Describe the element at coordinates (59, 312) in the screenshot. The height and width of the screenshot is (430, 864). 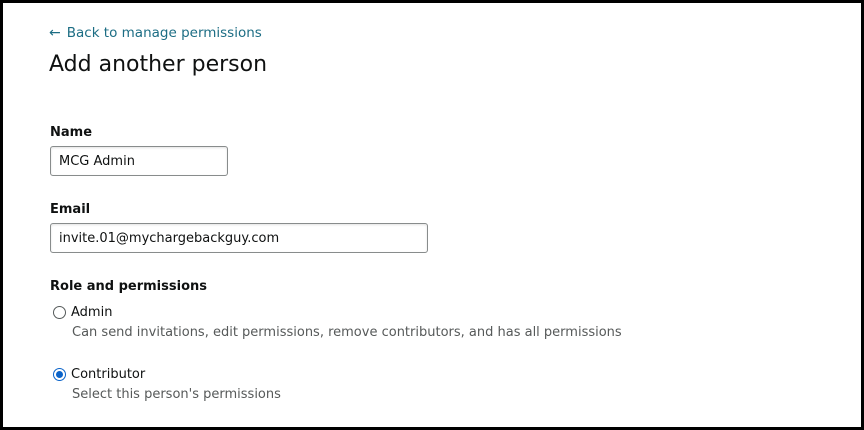
I see `admin-radio-button` at that location.